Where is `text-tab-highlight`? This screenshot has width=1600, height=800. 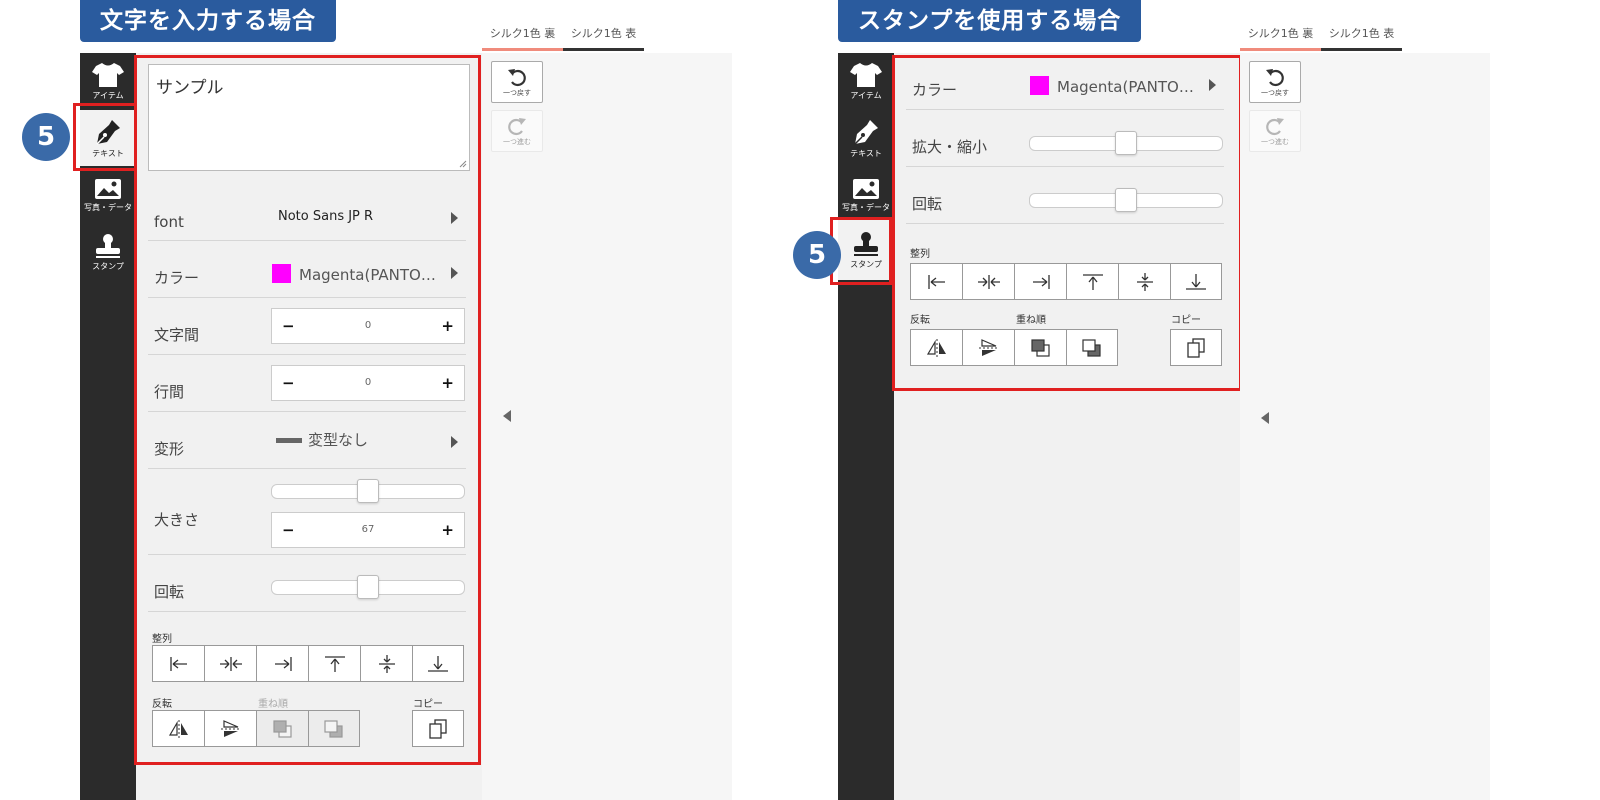
text-tab-highlight is located at coordinates (105, 137).